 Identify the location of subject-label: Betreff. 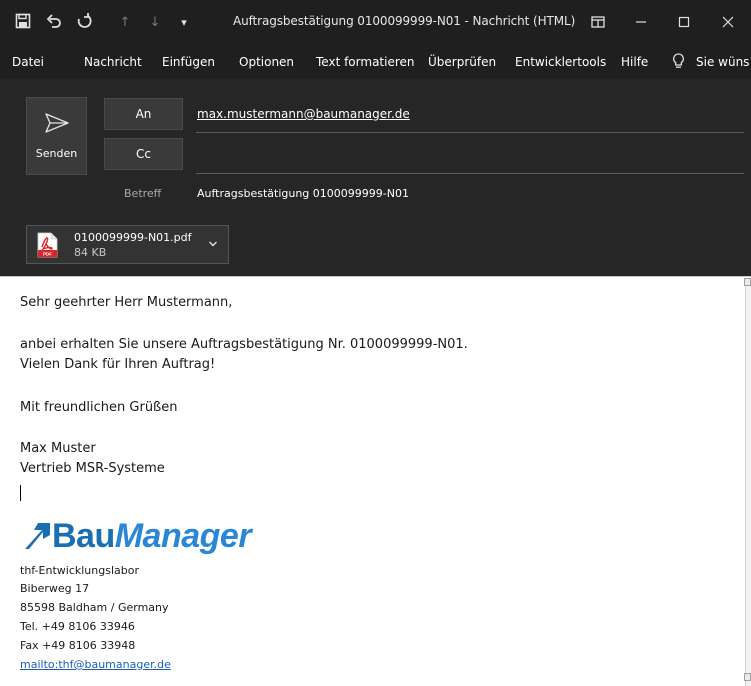
(143, 193).